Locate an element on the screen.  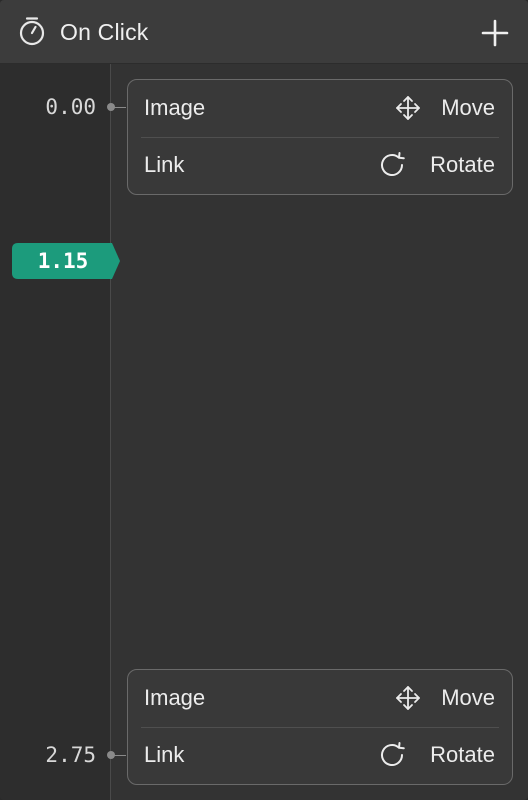
timer-icon is located at coordinates (32, 31).